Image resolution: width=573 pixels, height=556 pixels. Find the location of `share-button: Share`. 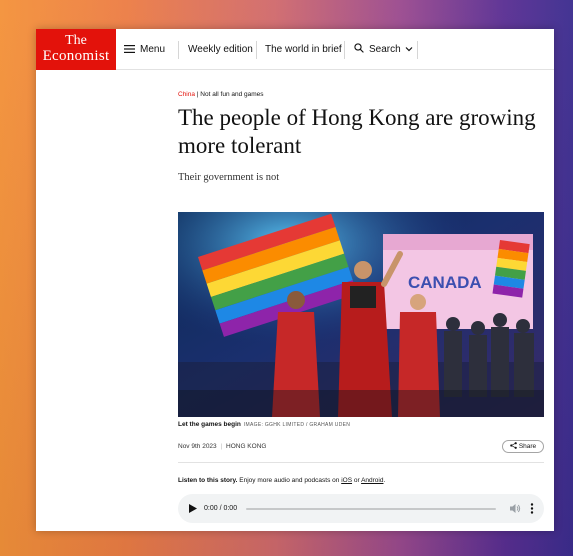

share-button: Share is located at coordinates (523, 446).